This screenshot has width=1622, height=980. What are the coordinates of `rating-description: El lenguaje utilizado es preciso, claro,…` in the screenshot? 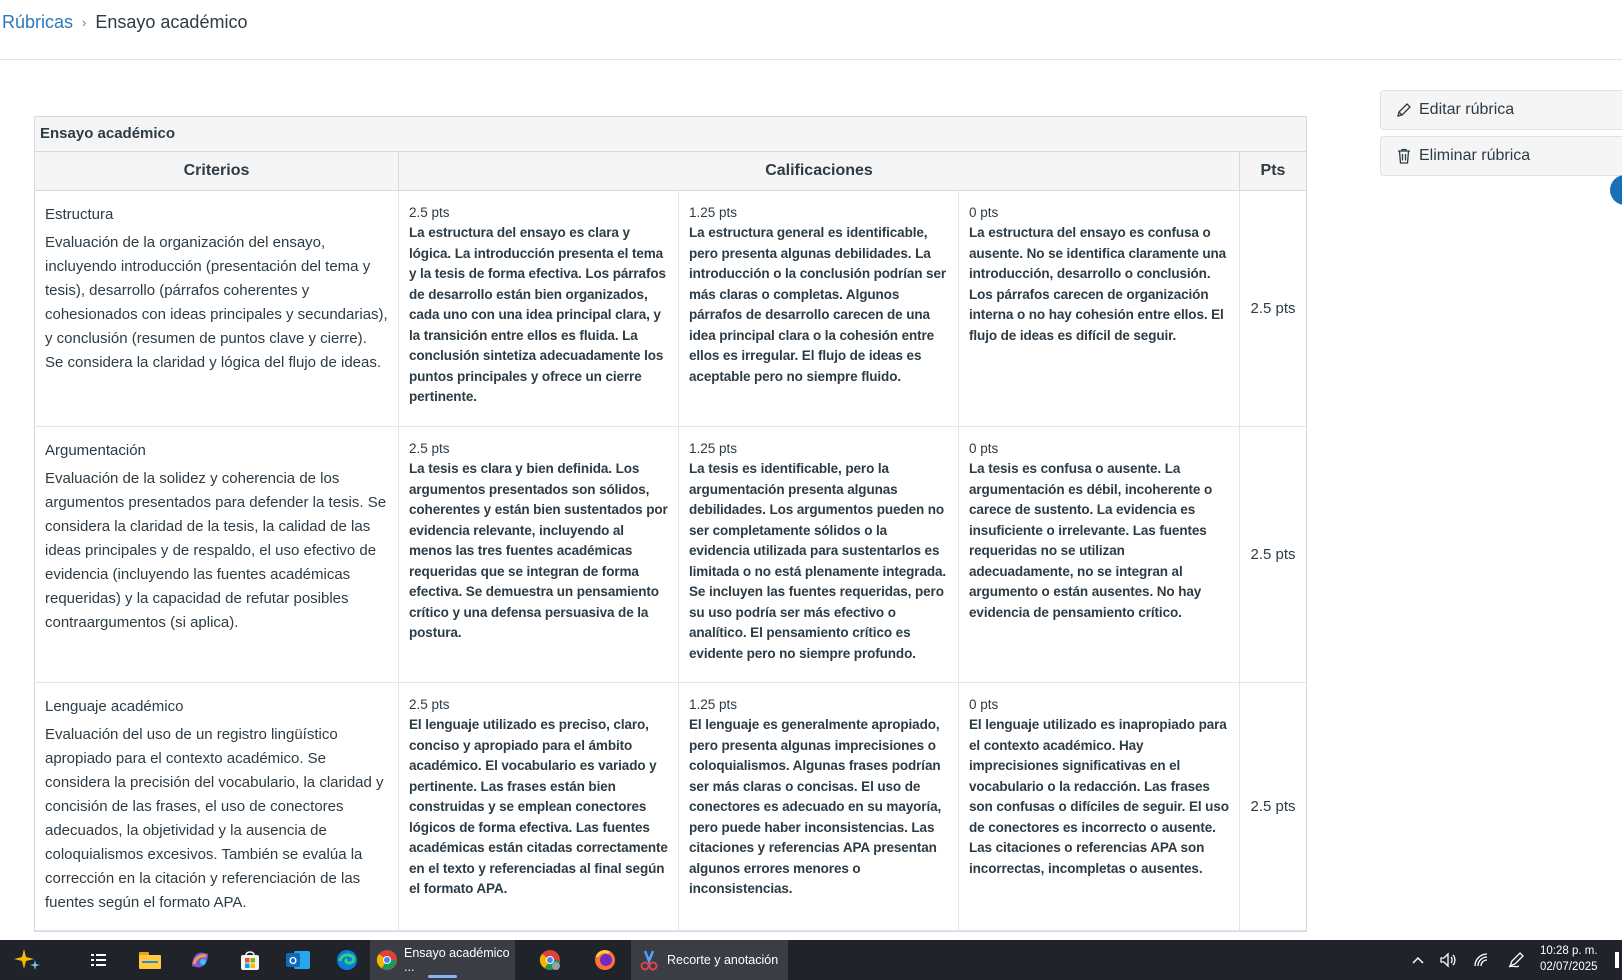 It's located at (538, 806).